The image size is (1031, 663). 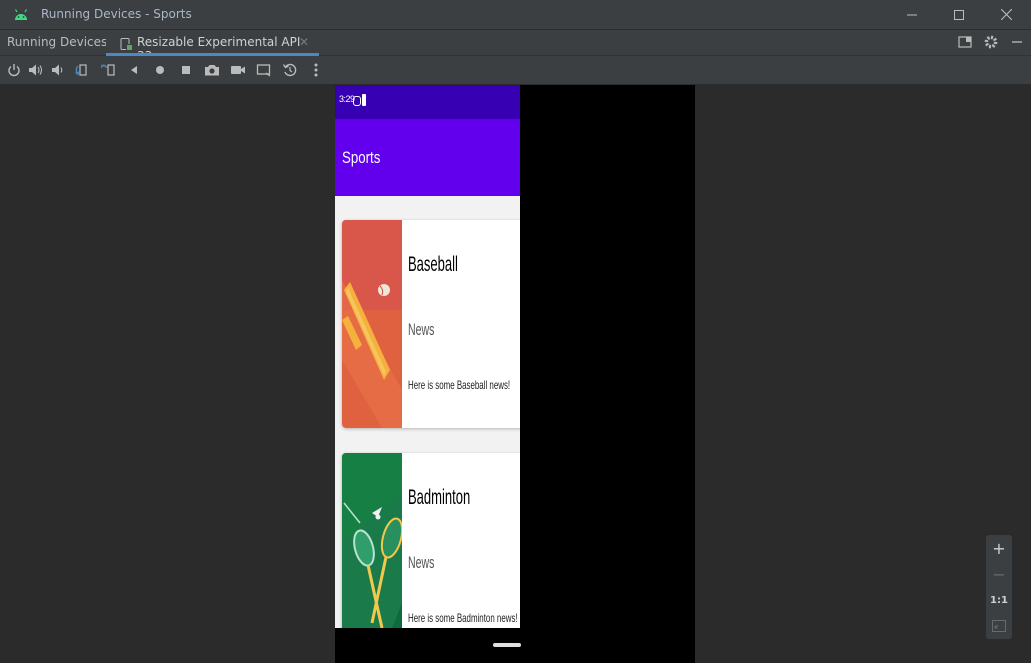 I want to click on notification-icon, so click(x=357, y=101).